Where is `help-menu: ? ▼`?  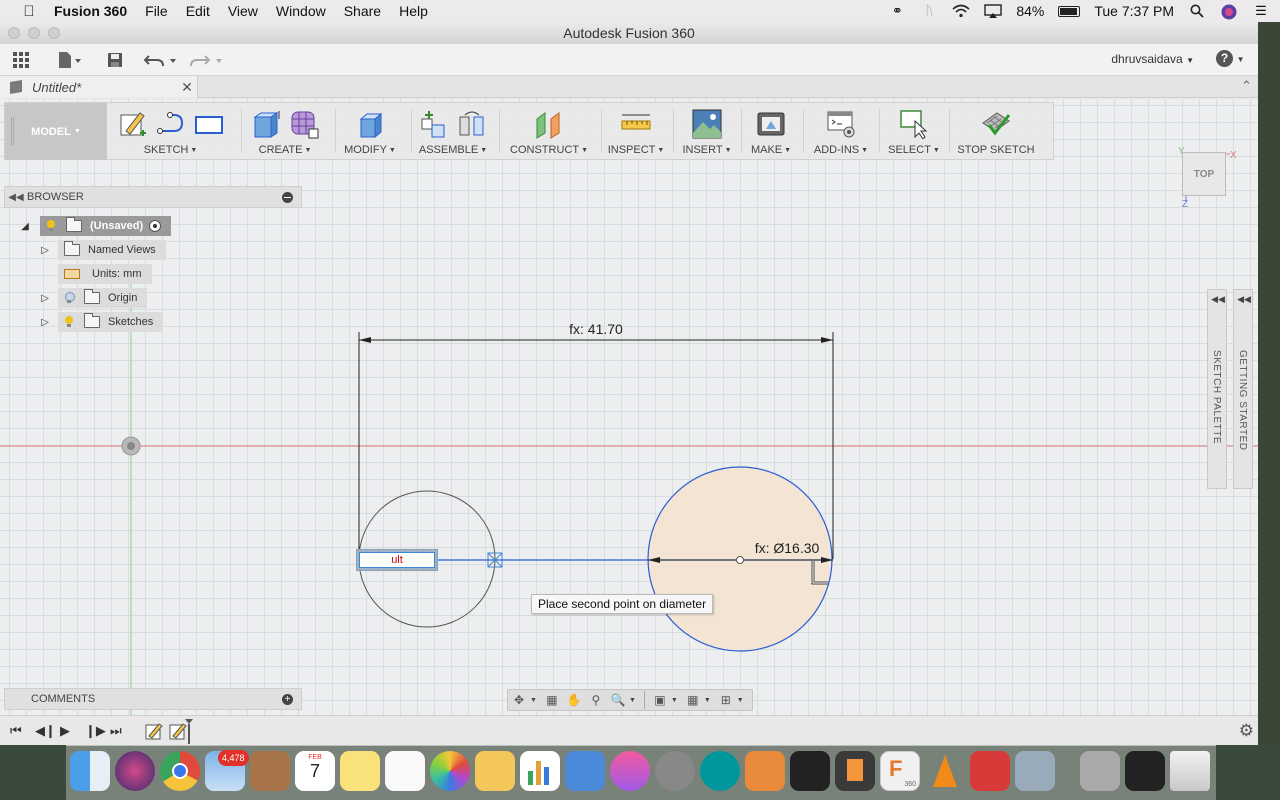 help-menu: ? ▼ is located at coordinates (1231, 58).